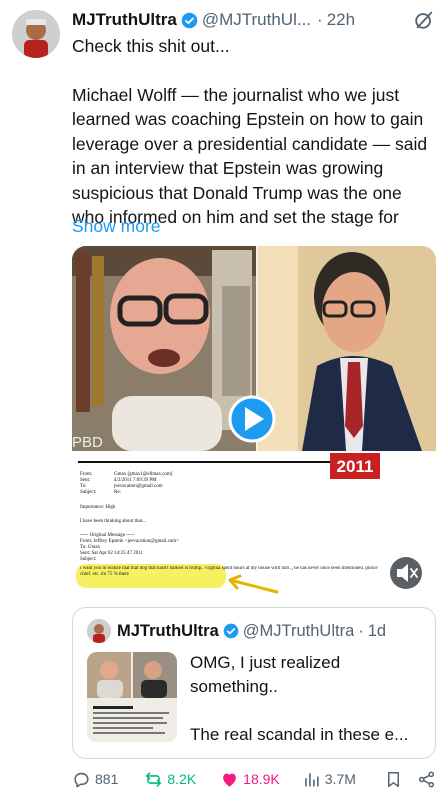 This screenshot has width=445, height=796. Describe the element at coordinates (86, 474) in the screenshot. I see `email-from-label: From:` at that location.